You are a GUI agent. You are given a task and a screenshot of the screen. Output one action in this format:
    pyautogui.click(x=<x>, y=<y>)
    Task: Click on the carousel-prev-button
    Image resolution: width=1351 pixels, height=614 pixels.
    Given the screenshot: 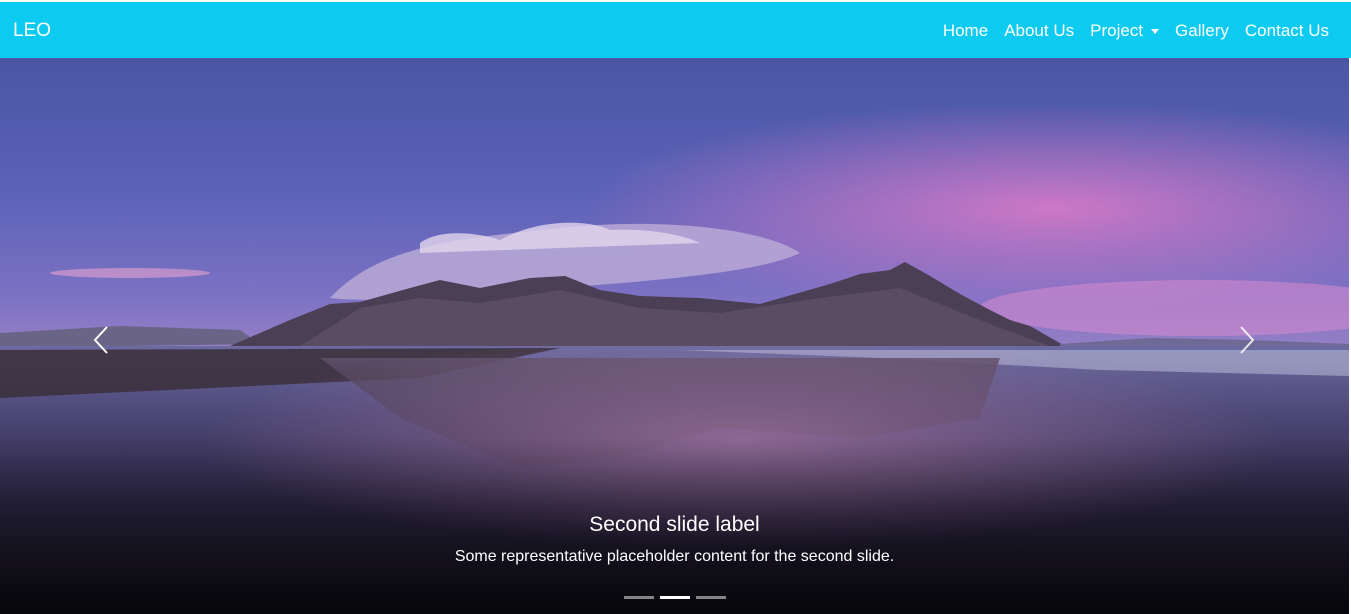 What is the action you would take?
    pyautogui.click(x=101, y=340)
    